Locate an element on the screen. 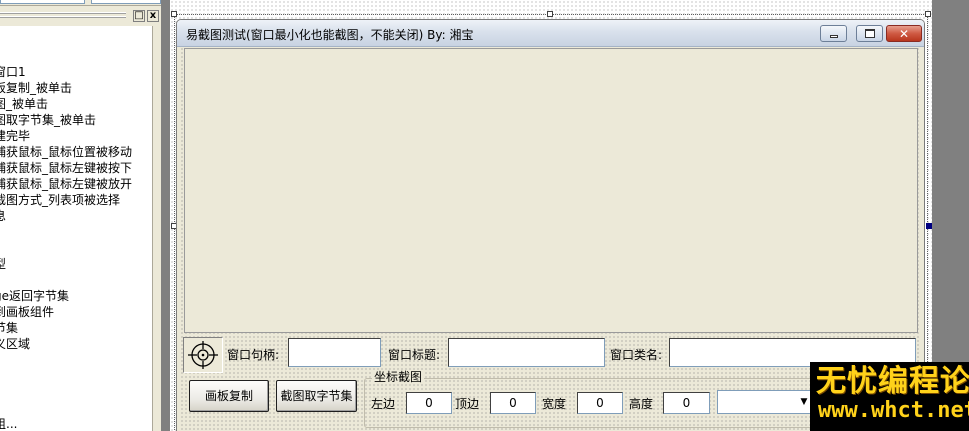 The height and width of the screenshot is (431, 969). tree-item: 捕获鼠标_鼠标位置被移动 is located at coordinates (66, 152).